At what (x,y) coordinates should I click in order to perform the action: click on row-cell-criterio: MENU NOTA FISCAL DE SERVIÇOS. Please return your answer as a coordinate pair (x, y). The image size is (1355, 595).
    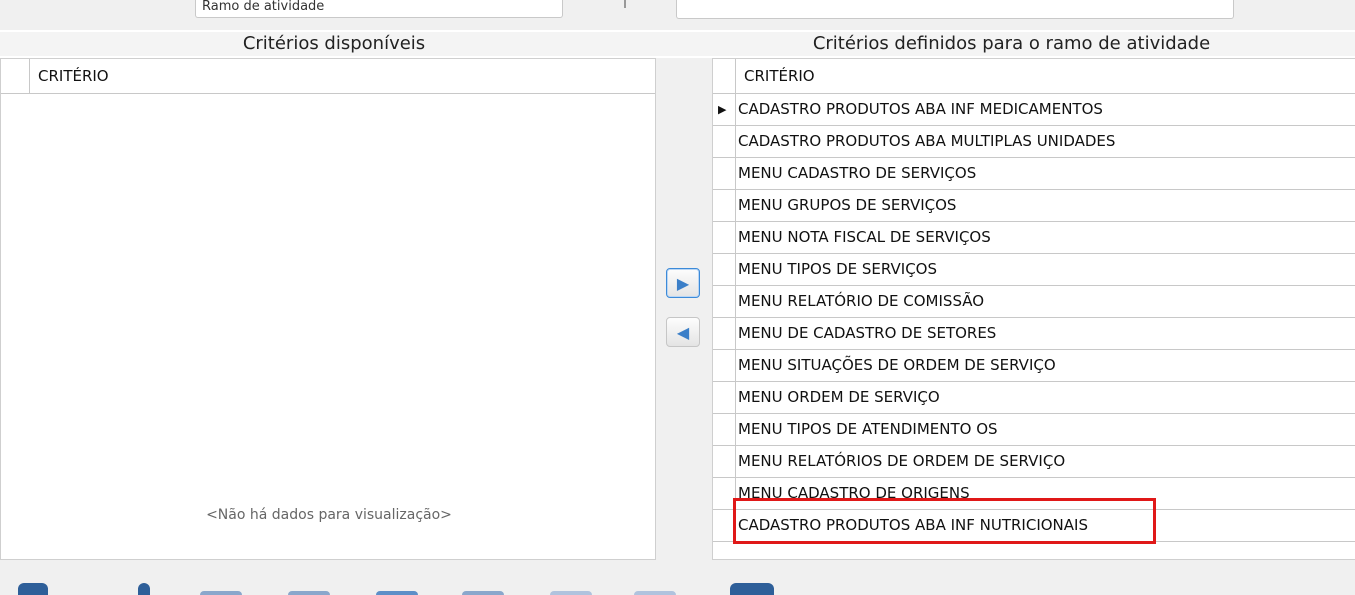
    Looking at the image, I should click on (863, 237).